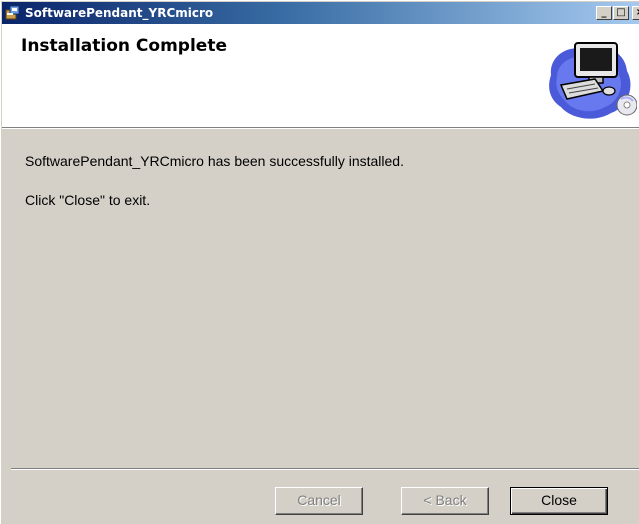  Describe the element at coordinates (320, 128) in the screenshot. I see `header-divider` at that location.